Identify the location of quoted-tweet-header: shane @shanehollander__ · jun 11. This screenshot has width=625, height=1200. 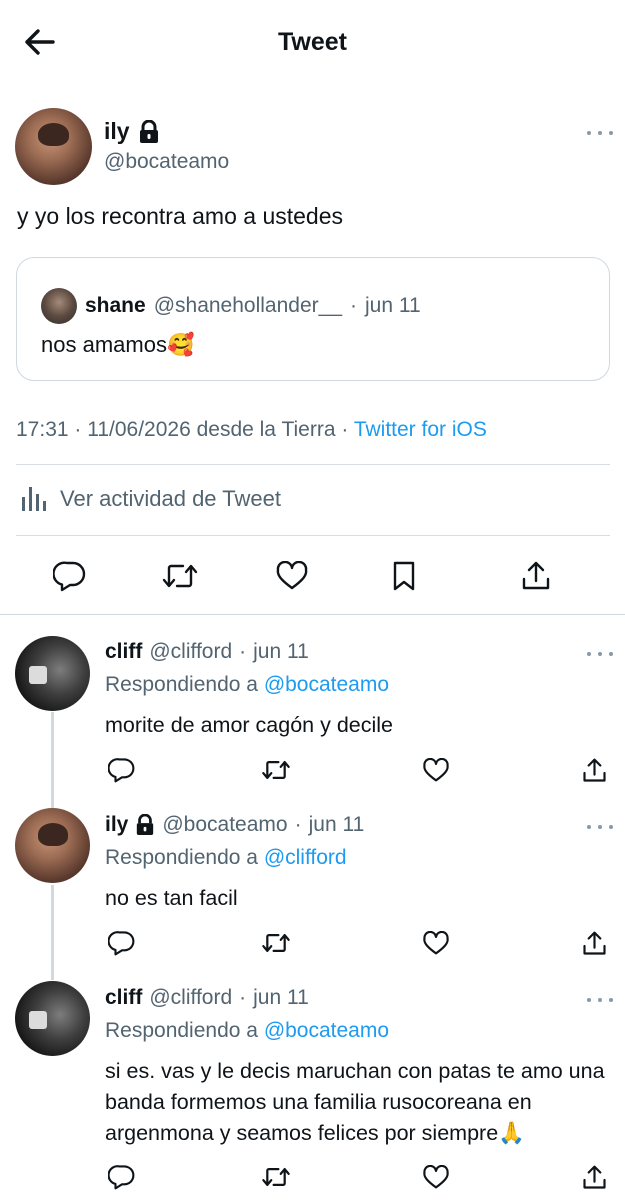
(231, 306).